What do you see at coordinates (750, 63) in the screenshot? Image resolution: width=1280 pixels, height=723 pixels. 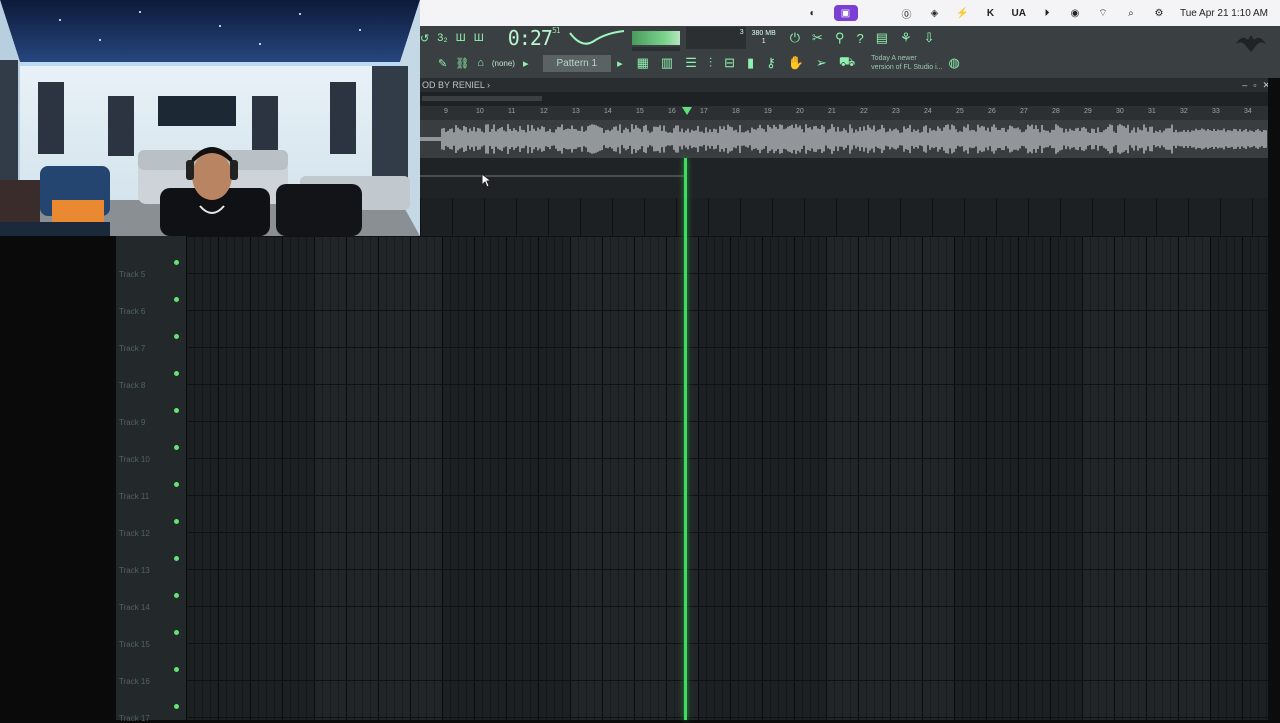 I see `clipboard-icon: ▮` at bounding box center [750, 63].